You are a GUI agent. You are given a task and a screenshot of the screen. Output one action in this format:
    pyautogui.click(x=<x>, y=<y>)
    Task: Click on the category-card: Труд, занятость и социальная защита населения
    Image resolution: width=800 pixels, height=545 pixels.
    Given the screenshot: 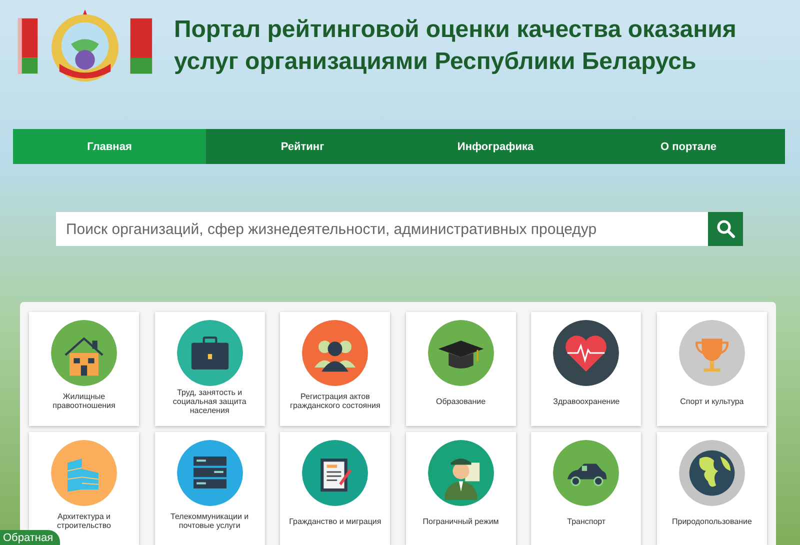 What is the action you would take?
    pyautogui.click(x=209, y=369)
    